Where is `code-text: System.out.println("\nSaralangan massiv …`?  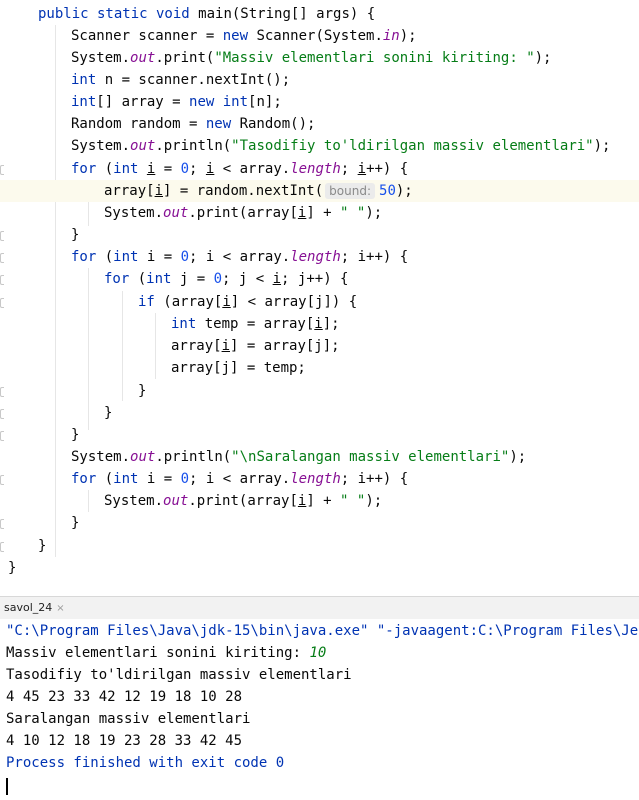
code-text: System.out.println("\nSaralangan massiv … is located at coordinates (298, 457).